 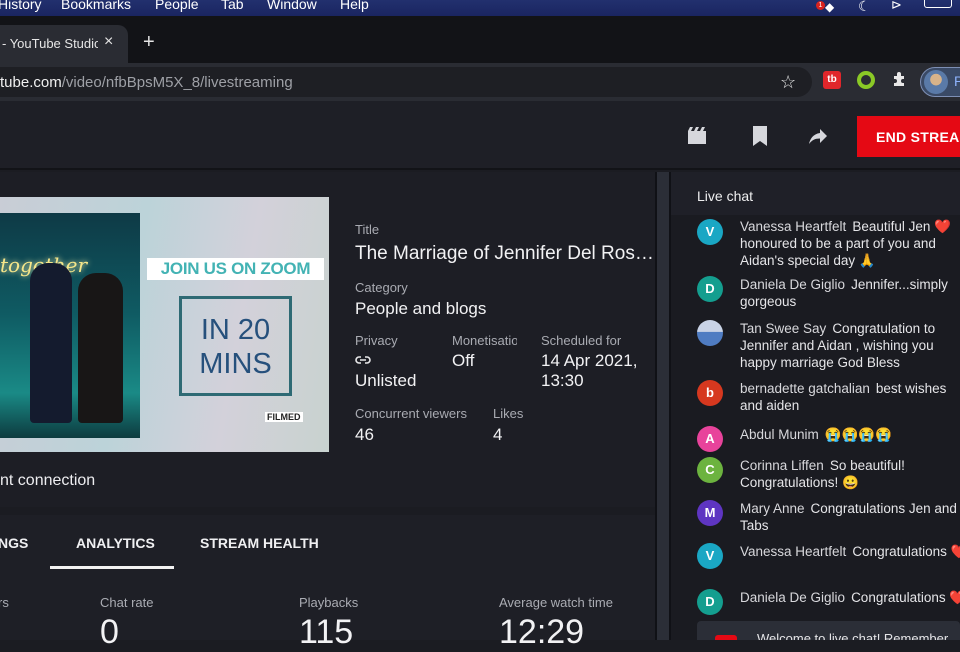 What do you see at coordinates (581, 340) in the screenshot?
I see `scheduled-label: Scheduled for` at bounding box center [581, 340].